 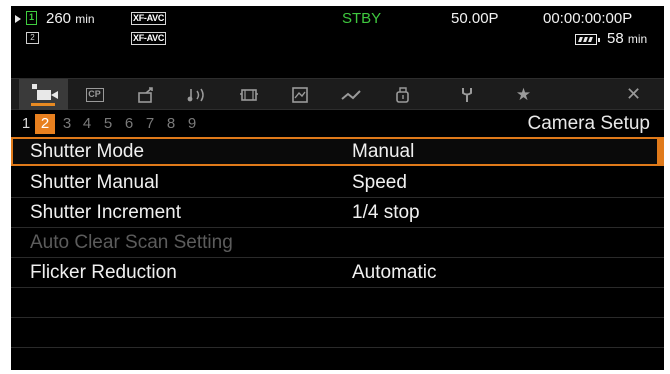 What do you see at coordinates (45, 124) in the screenshot?
I see `page-number-2: 2` at bounding box center [45, 124].